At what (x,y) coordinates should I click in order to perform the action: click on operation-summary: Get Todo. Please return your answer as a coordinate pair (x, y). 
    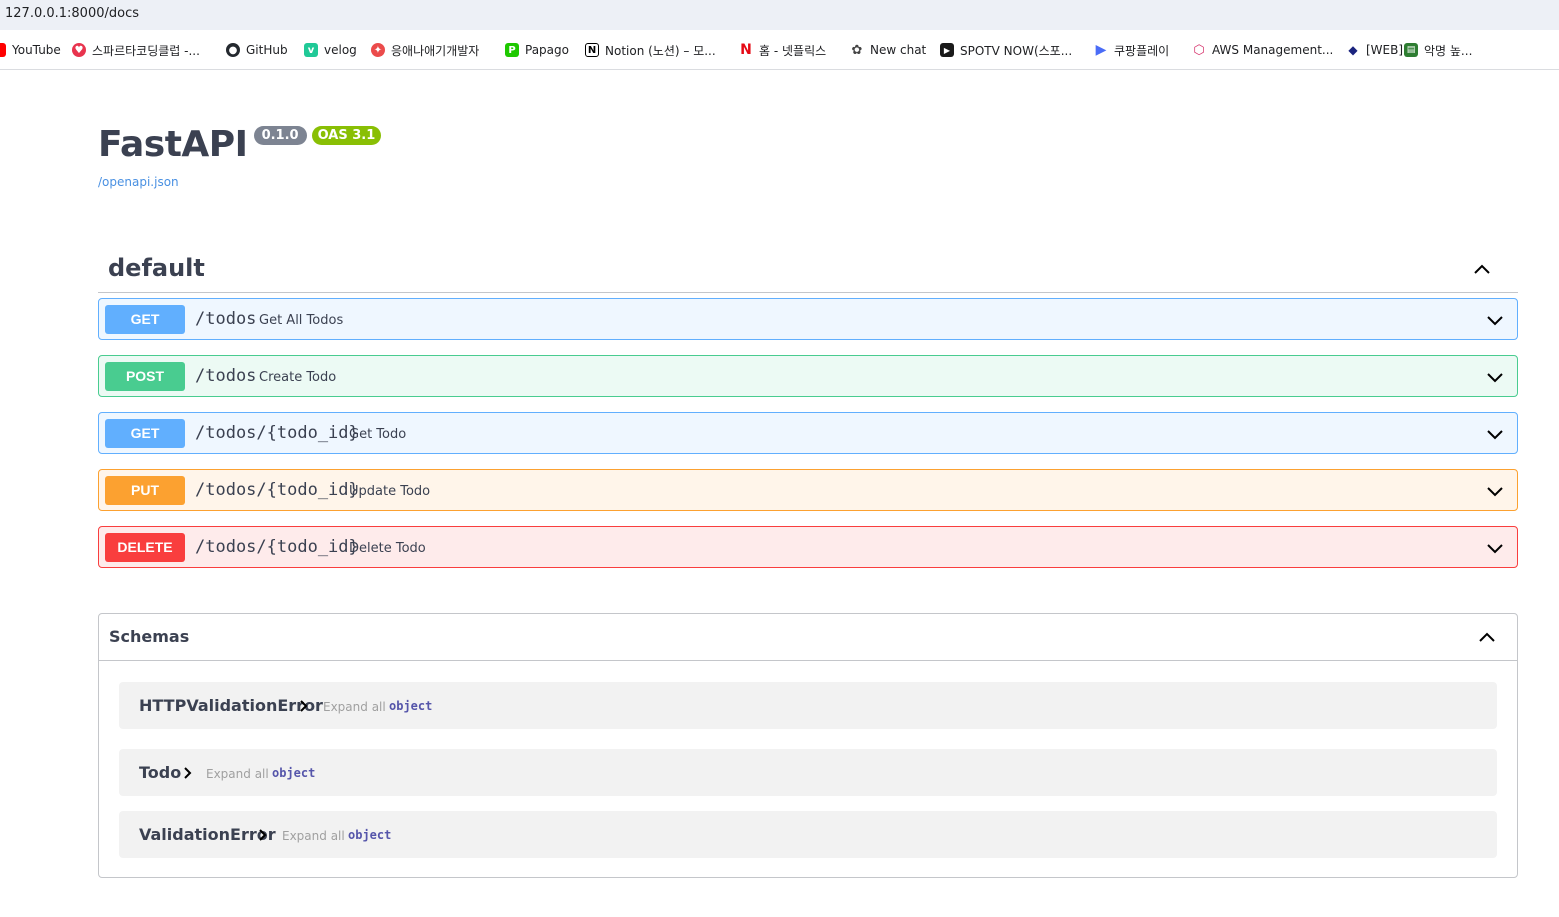
    Looking at the image, I should click on (378, 434).